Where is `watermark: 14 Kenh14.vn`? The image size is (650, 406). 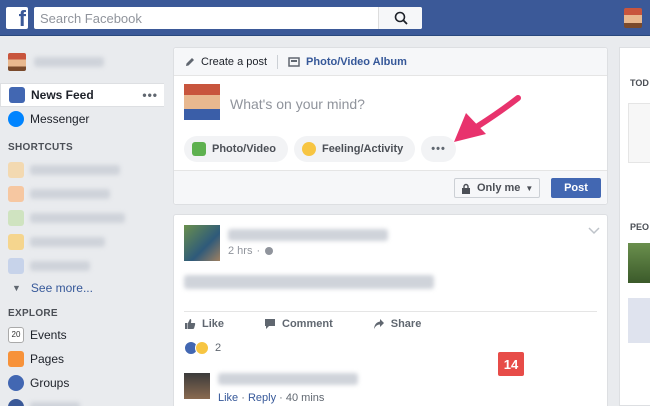 watermark: 14 Kenh14.vn is located at coordinates (544, 364).